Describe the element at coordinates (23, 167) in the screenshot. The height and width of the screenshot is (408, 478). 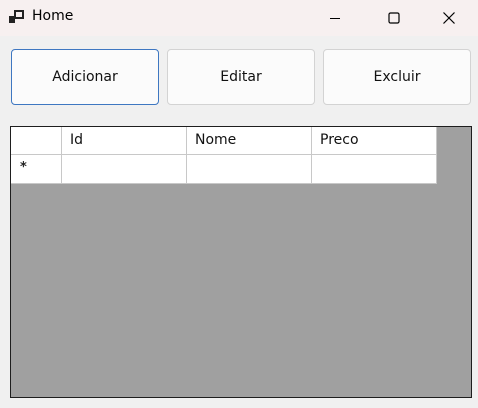
I see `new-row-marker-icon: *` at that location.